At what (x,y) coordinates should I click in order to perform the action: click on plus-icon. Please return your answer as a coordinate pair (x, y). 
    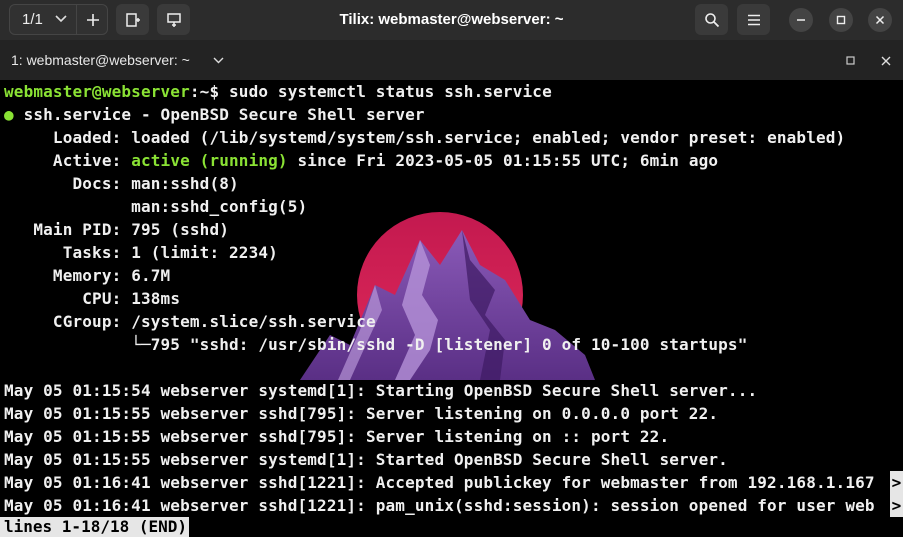
    Looking at the image, I should click on (93, 20).